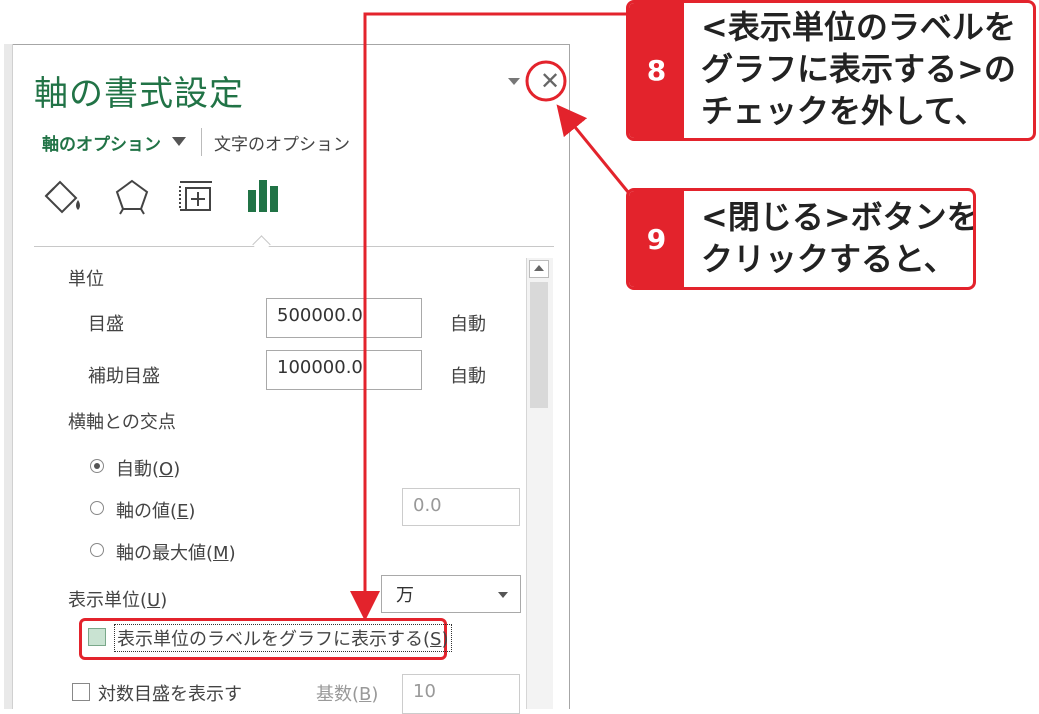 The height and width of the screenshot is (714, 1039). Describe the element at coordinates (838, 217) in the screenshot. I see `callout-line: <閉じる>ボタンを` at that location.